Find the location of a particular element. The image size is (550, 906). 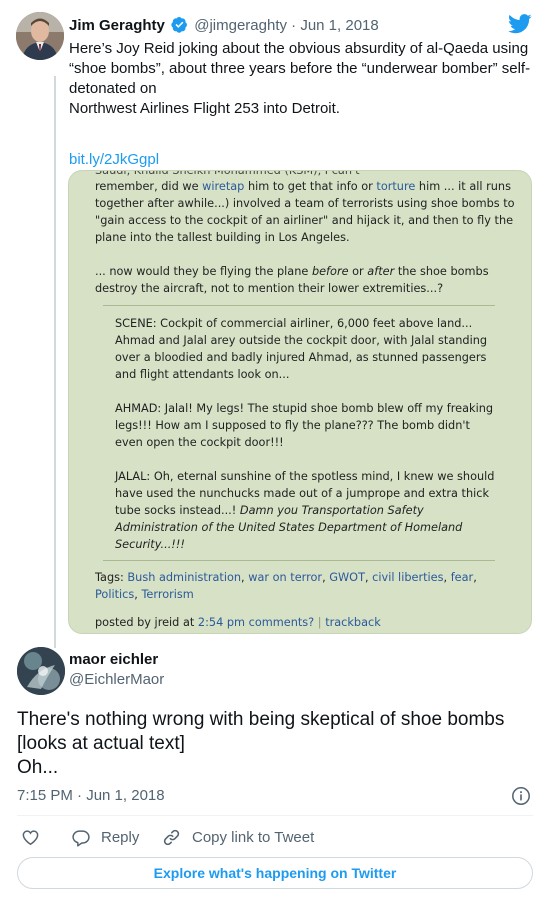

tag-link: war on terror is located at coordinates (285, 577).